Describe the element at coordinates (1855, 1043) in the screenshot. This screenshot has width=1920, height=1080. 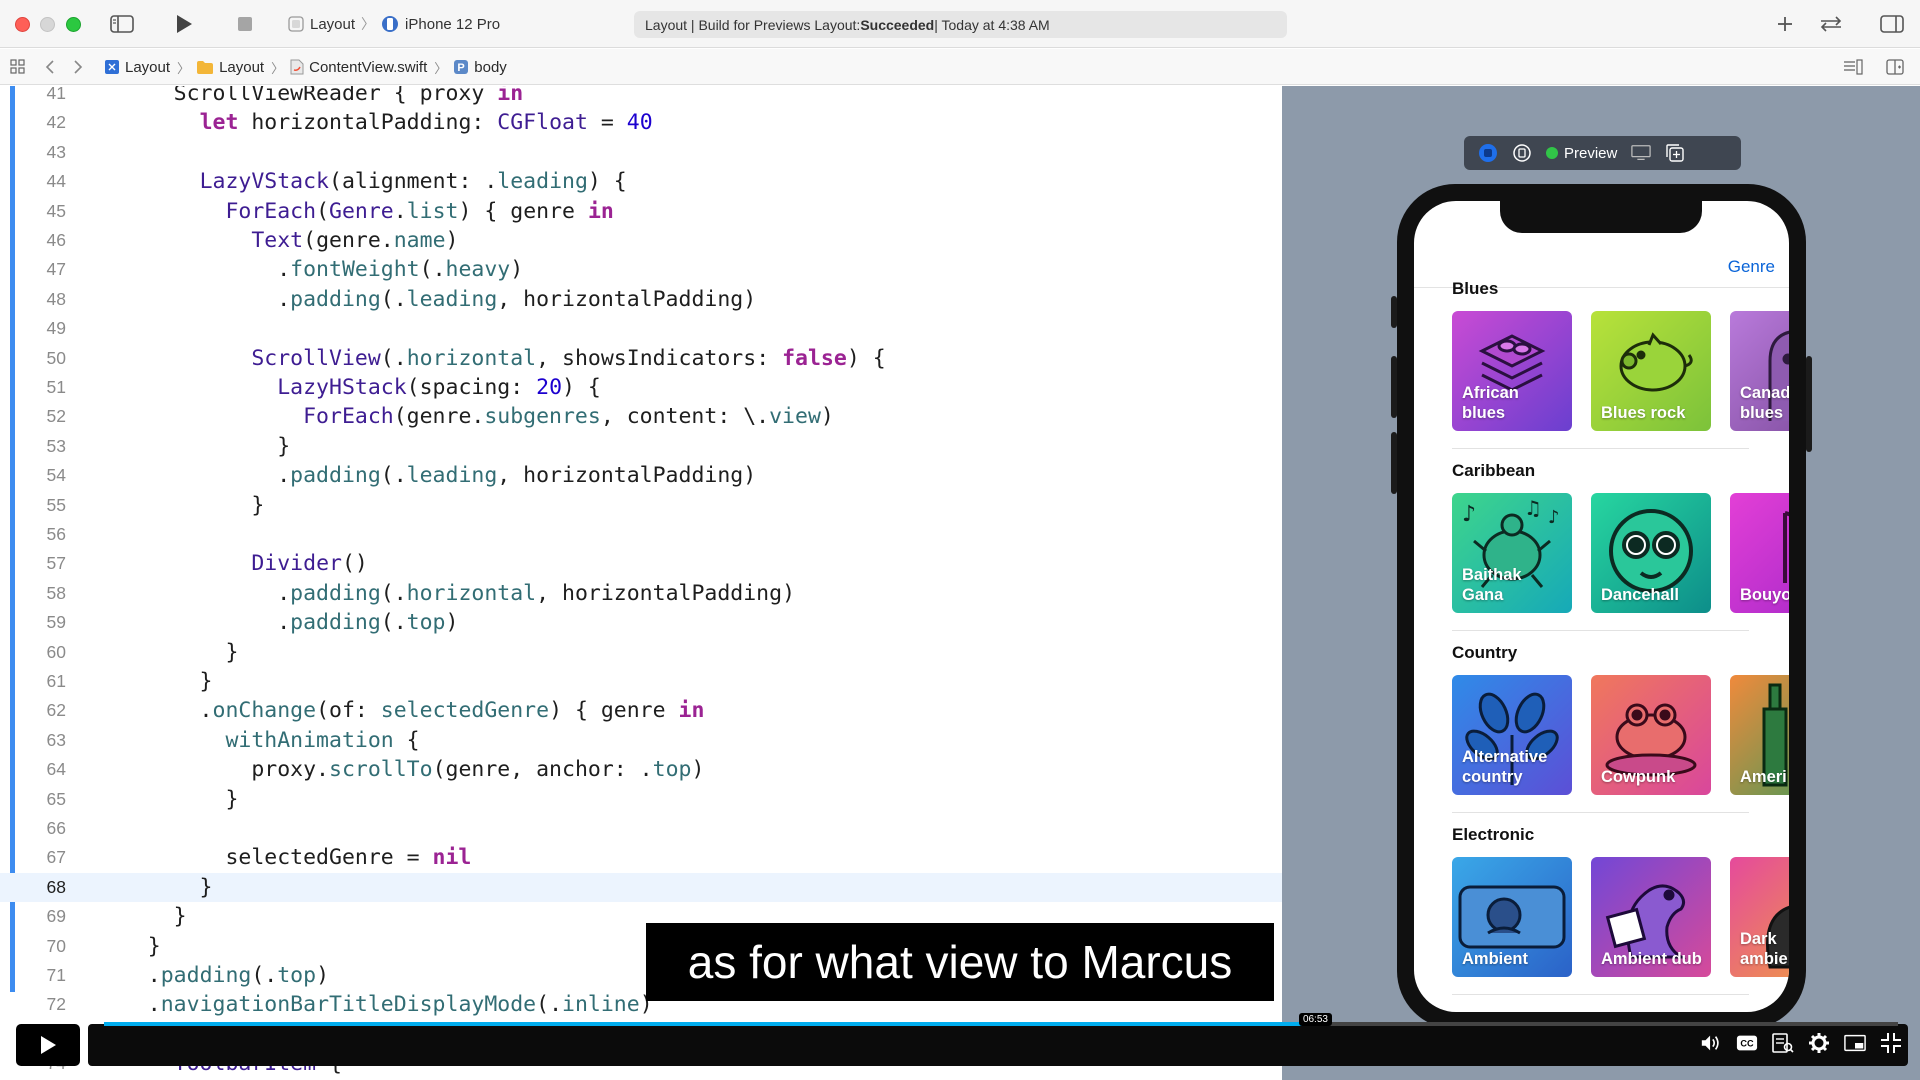
I see `picture-in-picture-button` at that location.